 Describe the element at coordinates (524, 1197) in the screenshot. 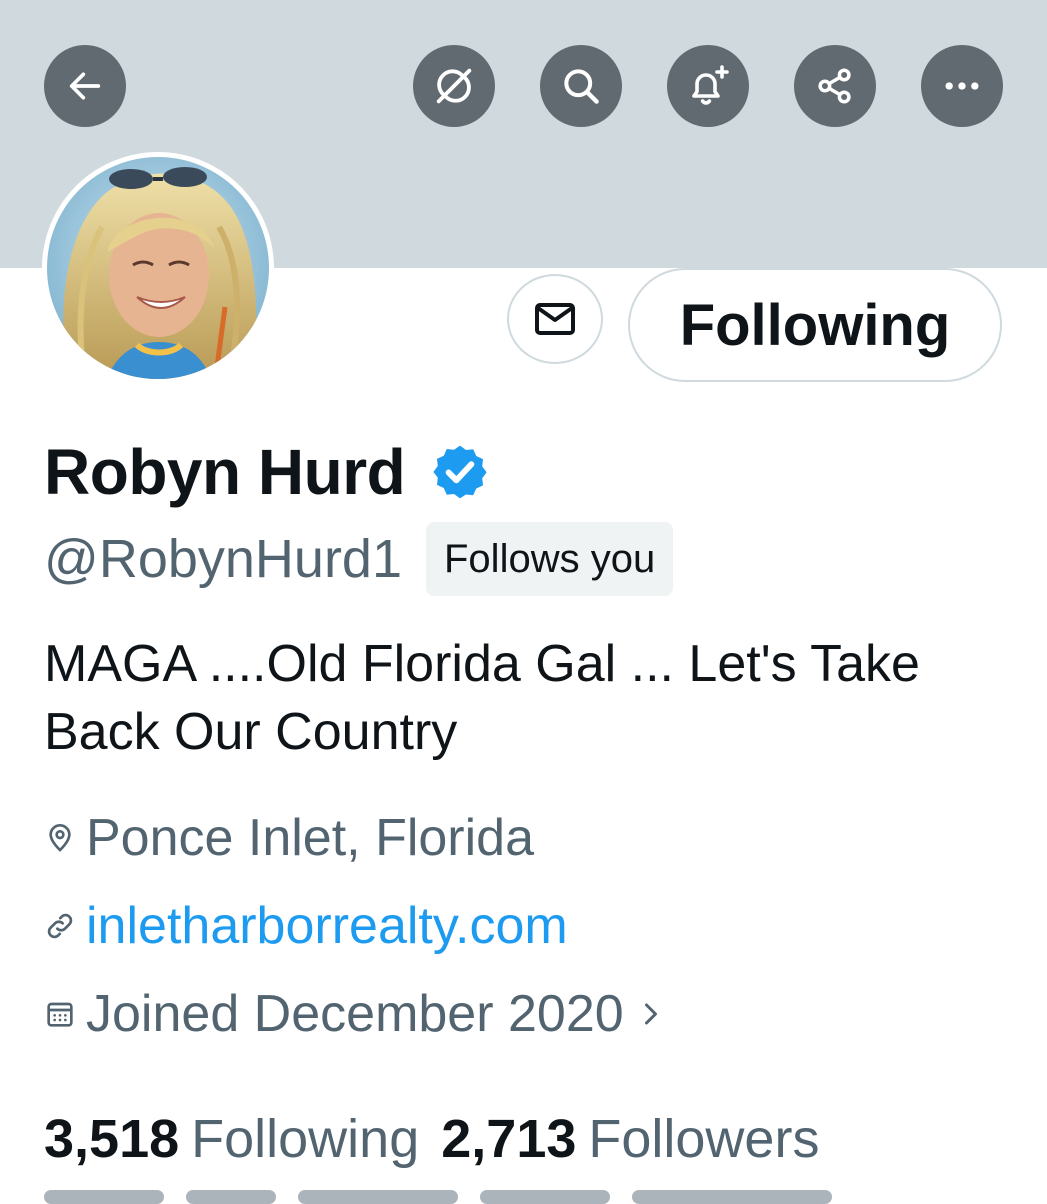

I see `followed-by-row-cutoff` at that location.